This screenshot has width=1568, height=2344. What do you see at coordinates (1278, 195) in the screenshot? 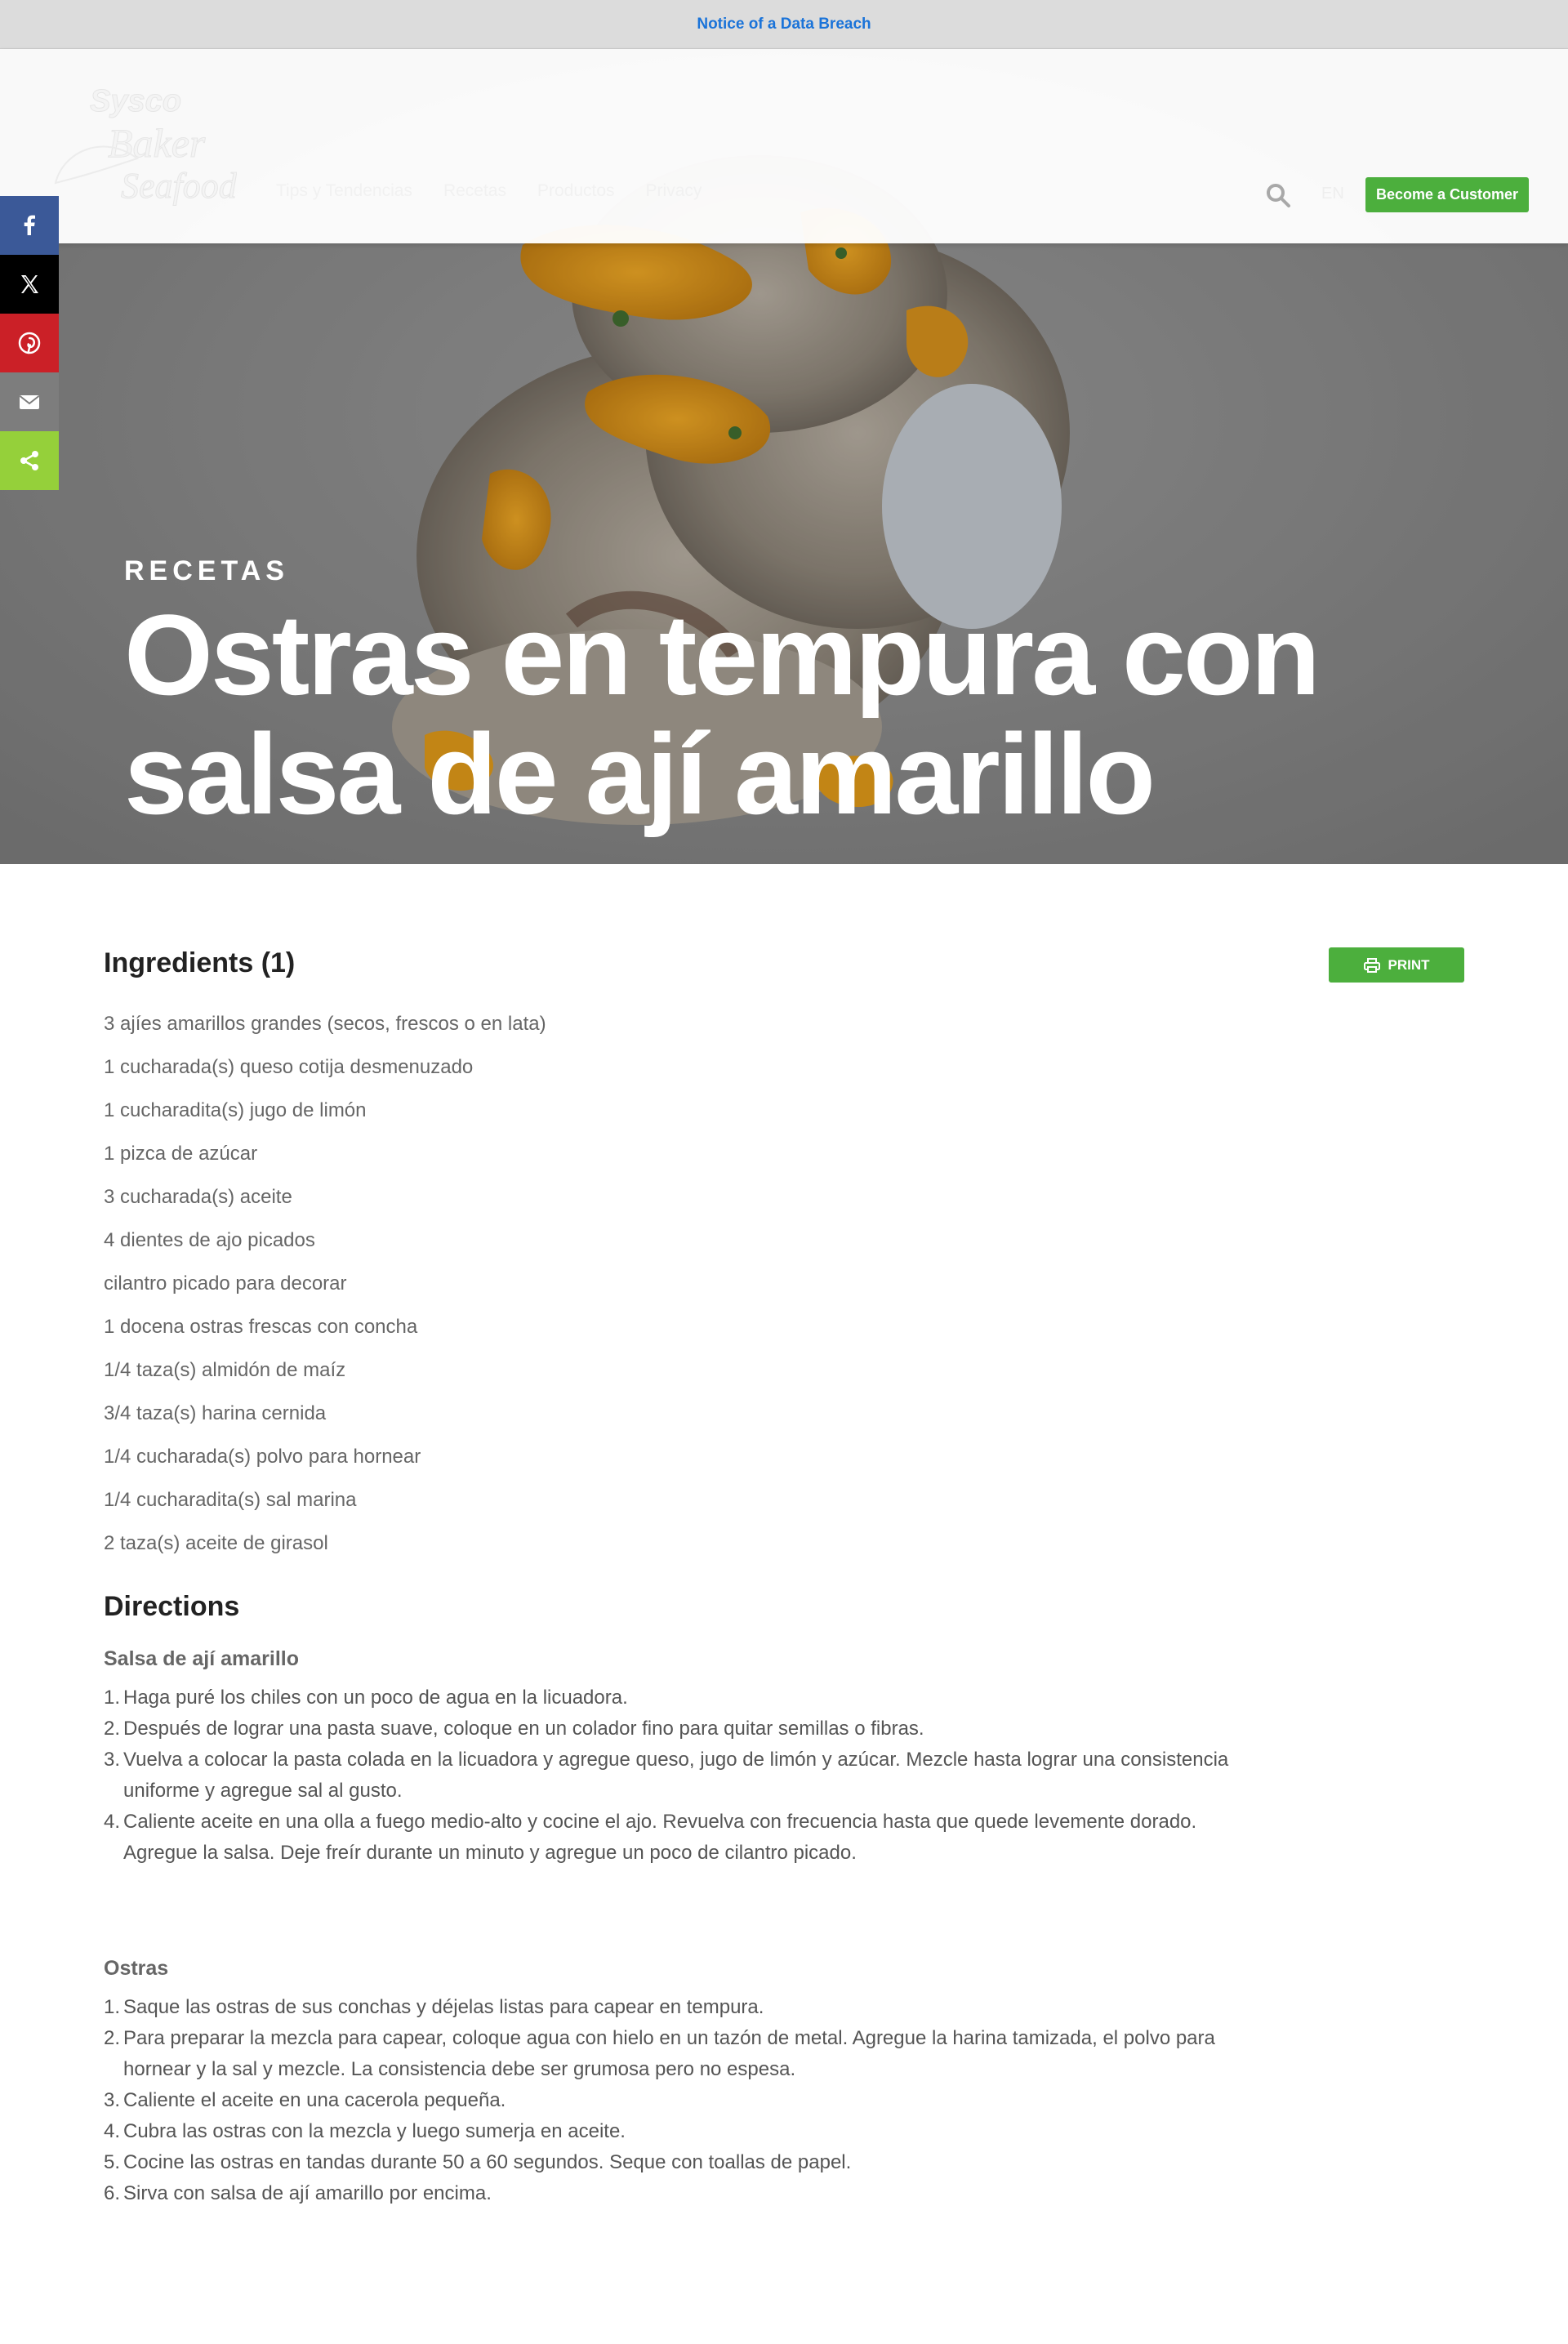
I see `search-icon` at bounding box center [1278, 195].